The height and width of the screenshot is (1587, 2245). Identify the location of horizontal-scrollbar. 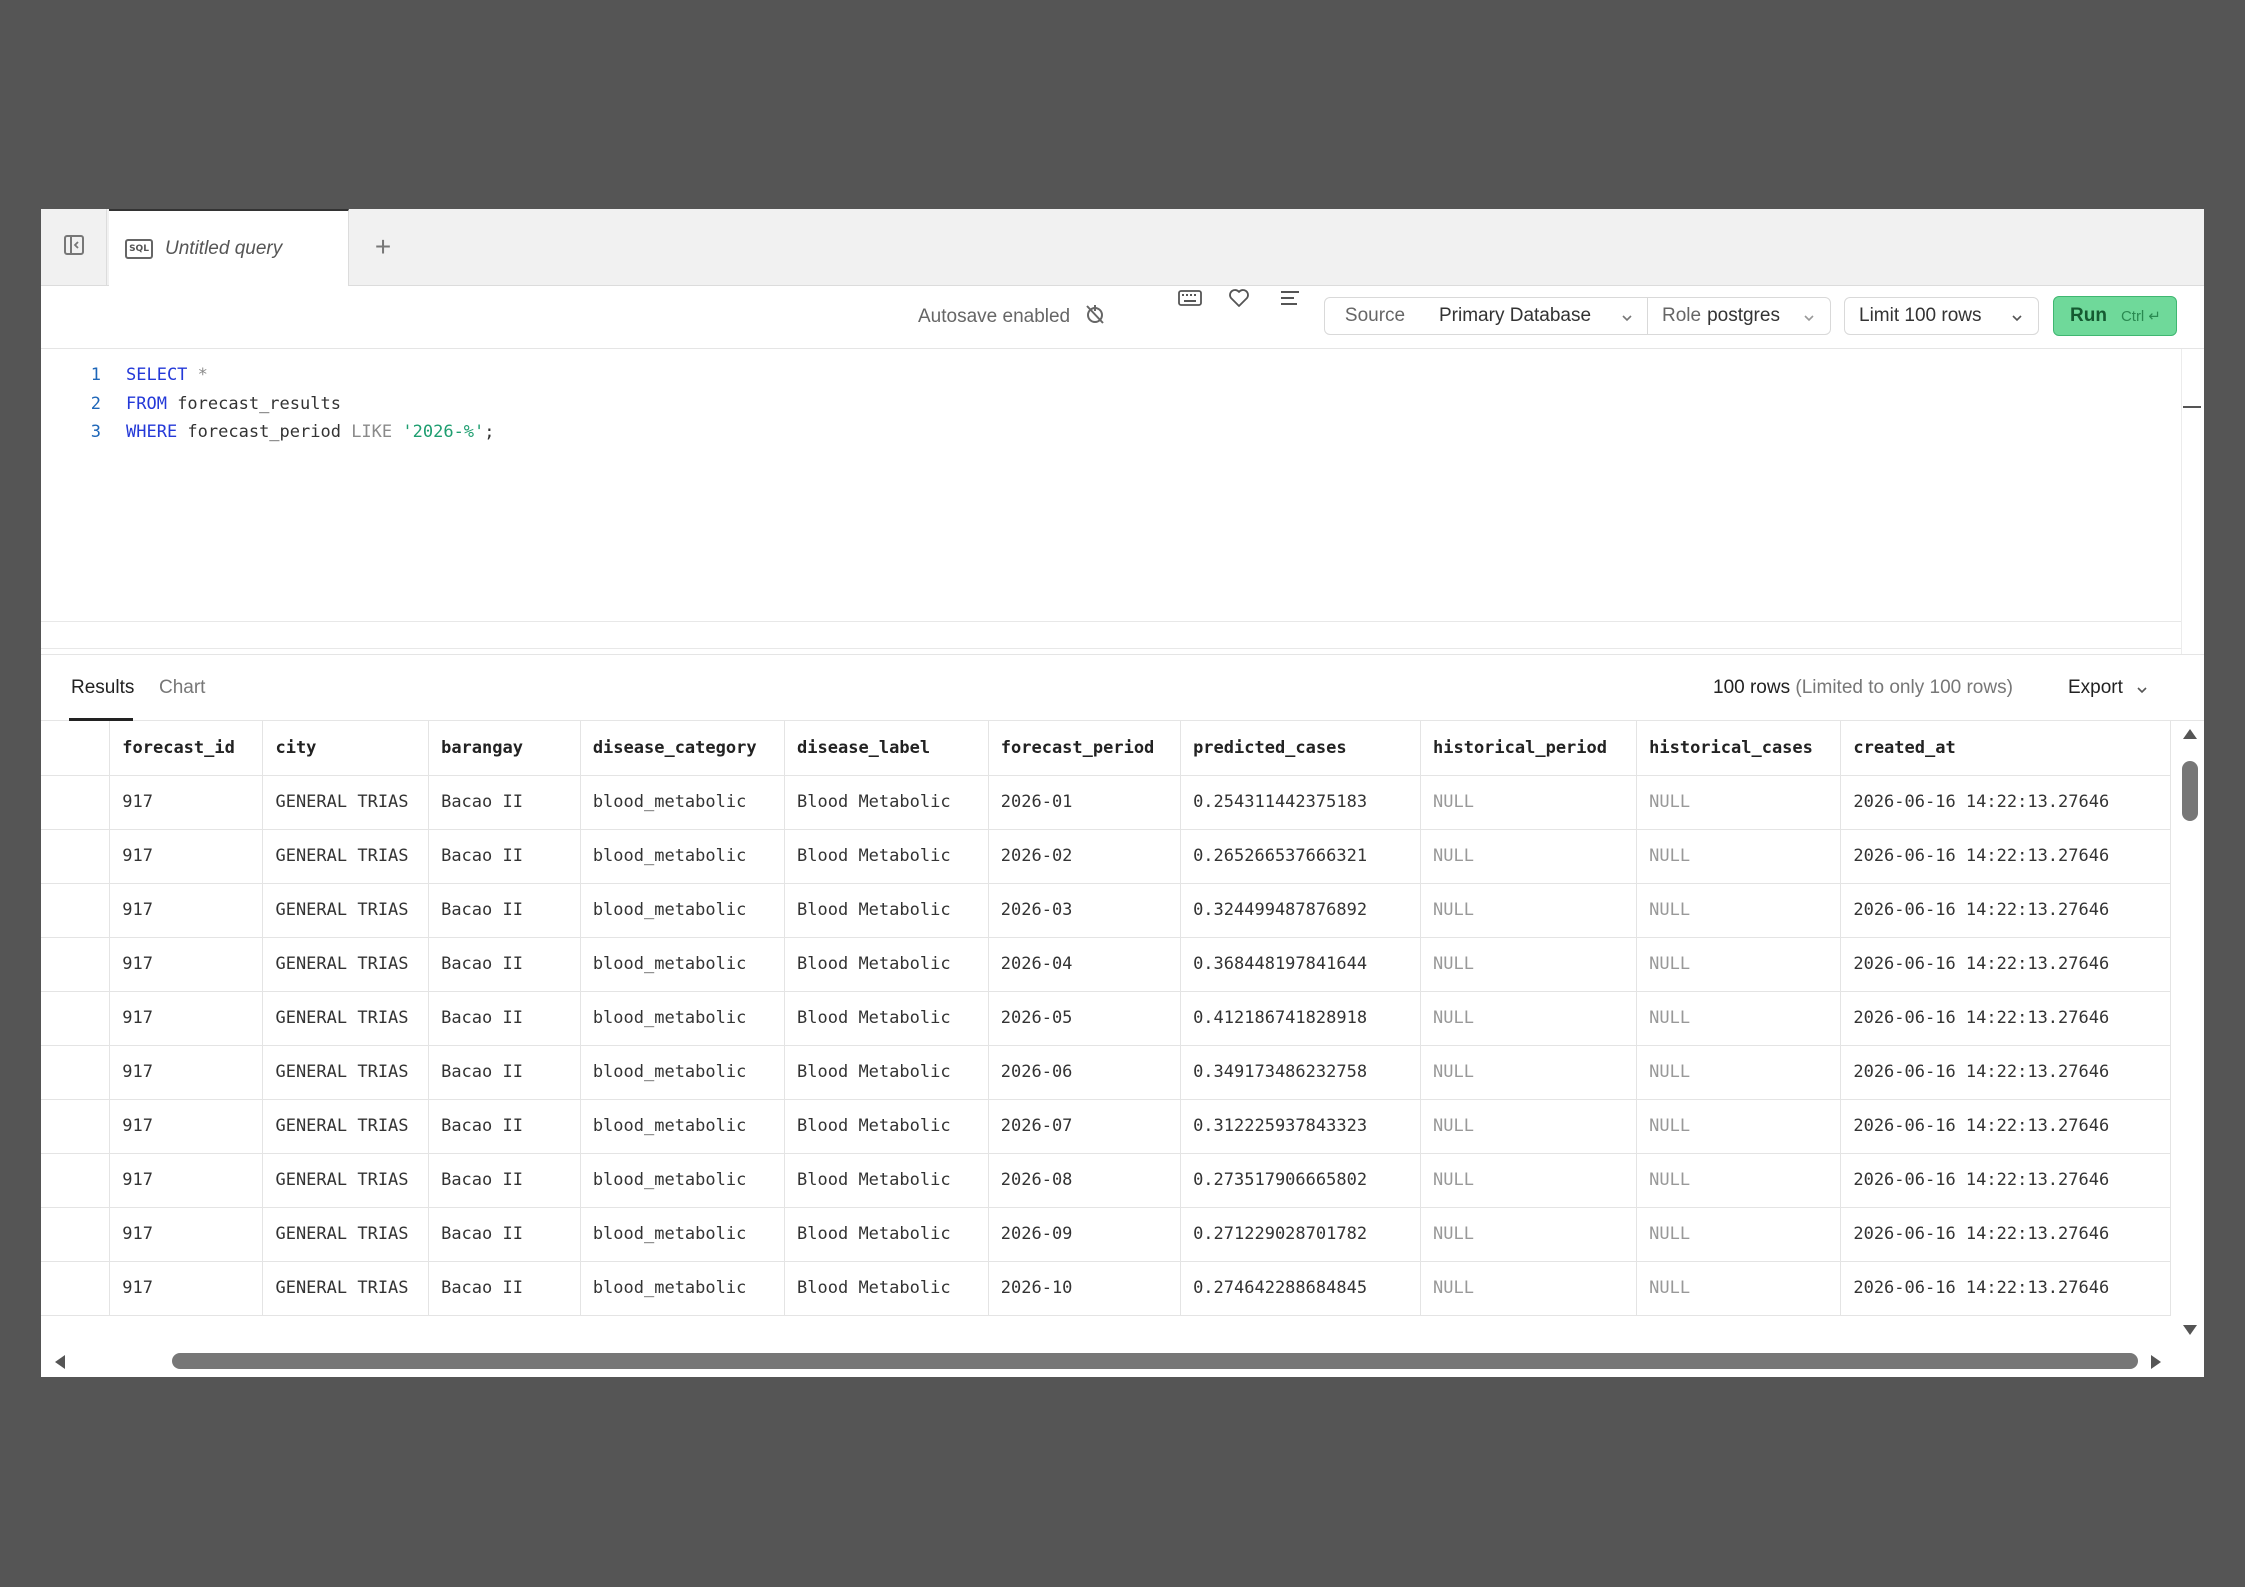
(1122, 1361).